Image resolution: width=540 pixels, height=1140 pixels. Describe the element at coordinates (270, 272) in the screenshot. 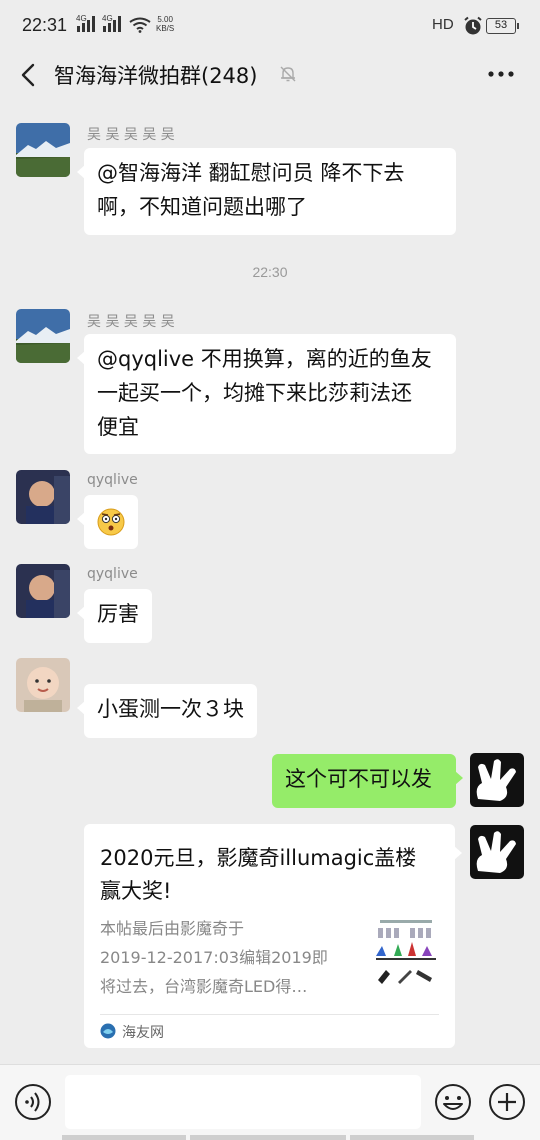

I see `message-timestamp: 22:30` at that location.